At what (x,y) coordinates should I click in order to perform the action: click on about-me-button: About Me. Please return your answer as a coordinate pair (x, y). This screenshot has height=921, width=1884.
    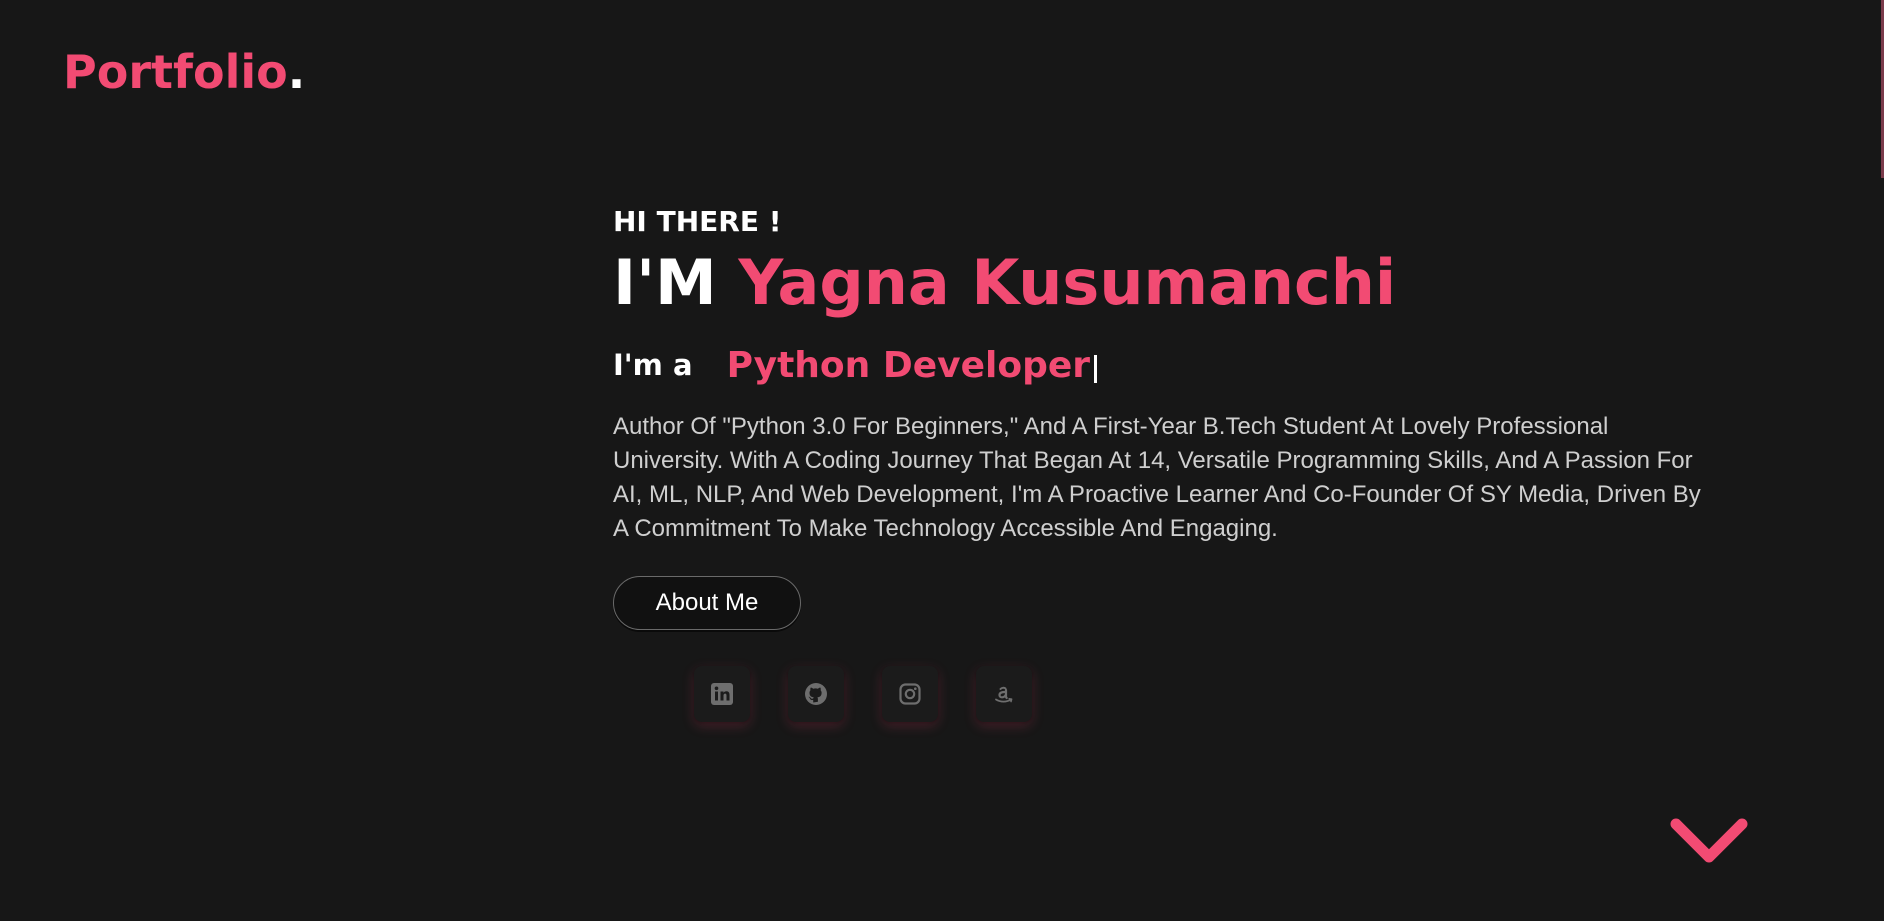
    Looking at the image, I should click on (707, 603).